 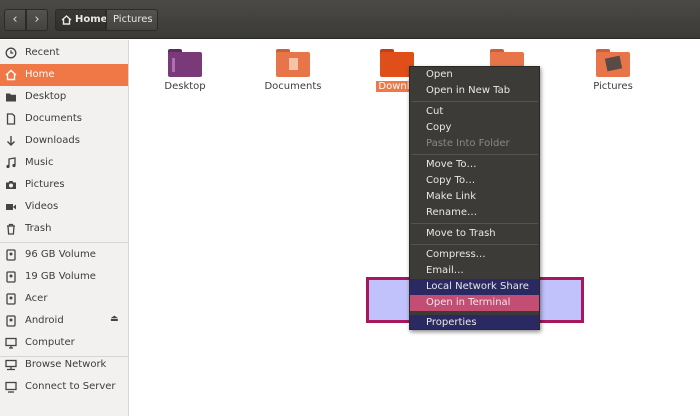 What do you see at coordinates (46, 96) in the screenshot?
I see `sidebar-item-label: Desktop` at bounding box center [46, 96].